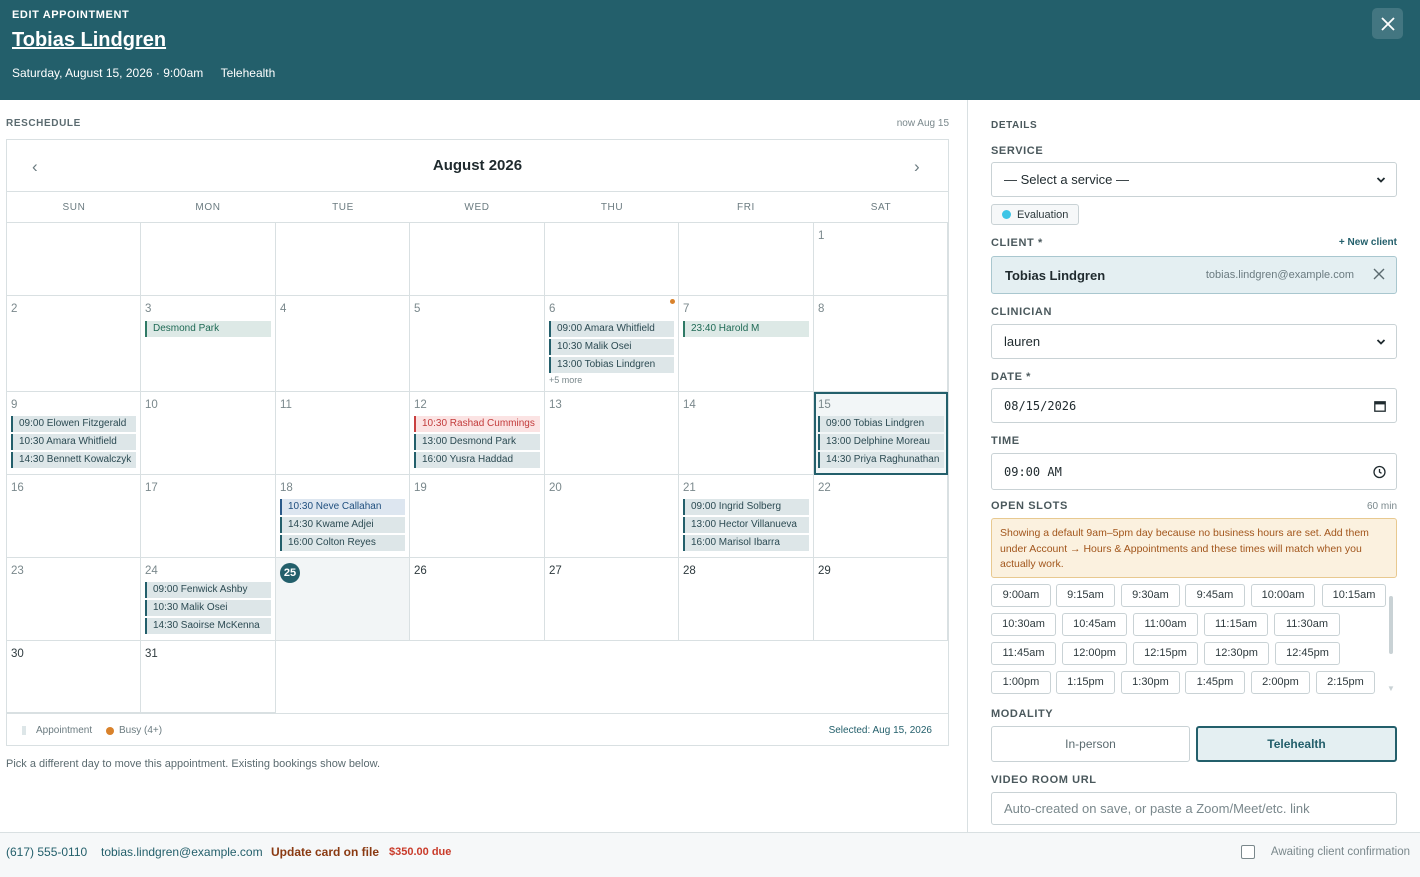  Describe the element at coordinates (881, 460) in the screenshot. I see `appointment-chip: 14:30 Priya Raghunathan` at that location.